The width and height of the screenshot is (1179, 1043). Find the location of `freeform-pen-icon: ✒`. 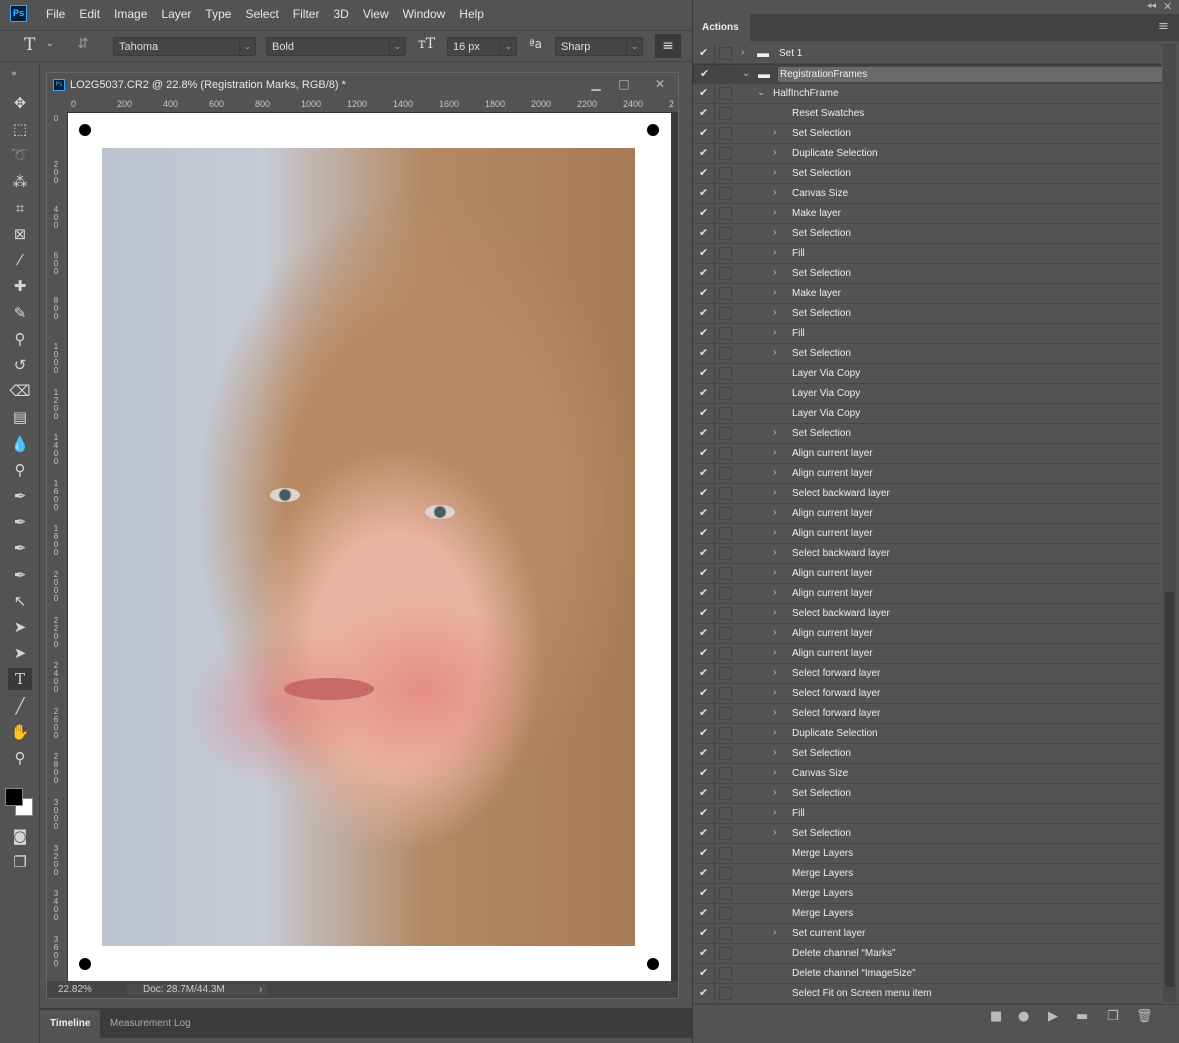

freeform-pen-icon: ✒ is located at coordinates (20, 522).